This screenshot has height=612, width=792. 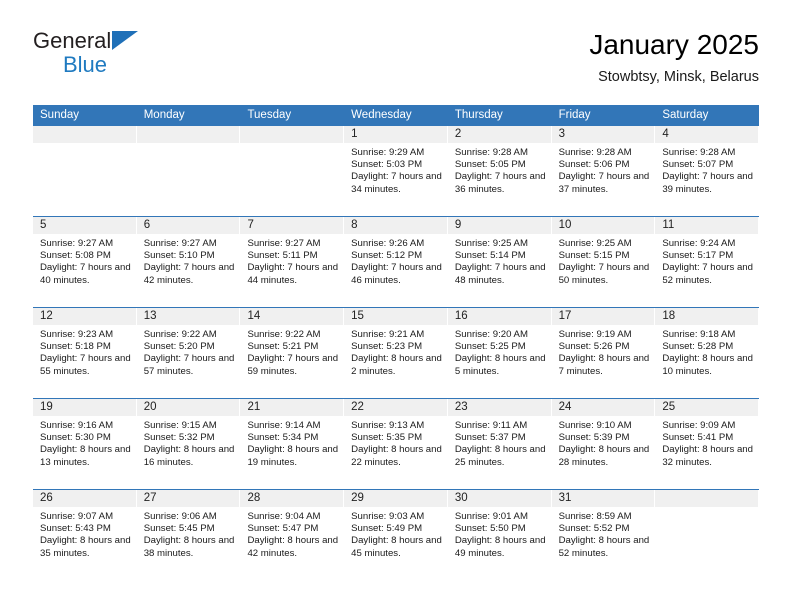 I want to click on sunrise-text: Sunrise: 9:09 AM, so click(x=699, y=425).